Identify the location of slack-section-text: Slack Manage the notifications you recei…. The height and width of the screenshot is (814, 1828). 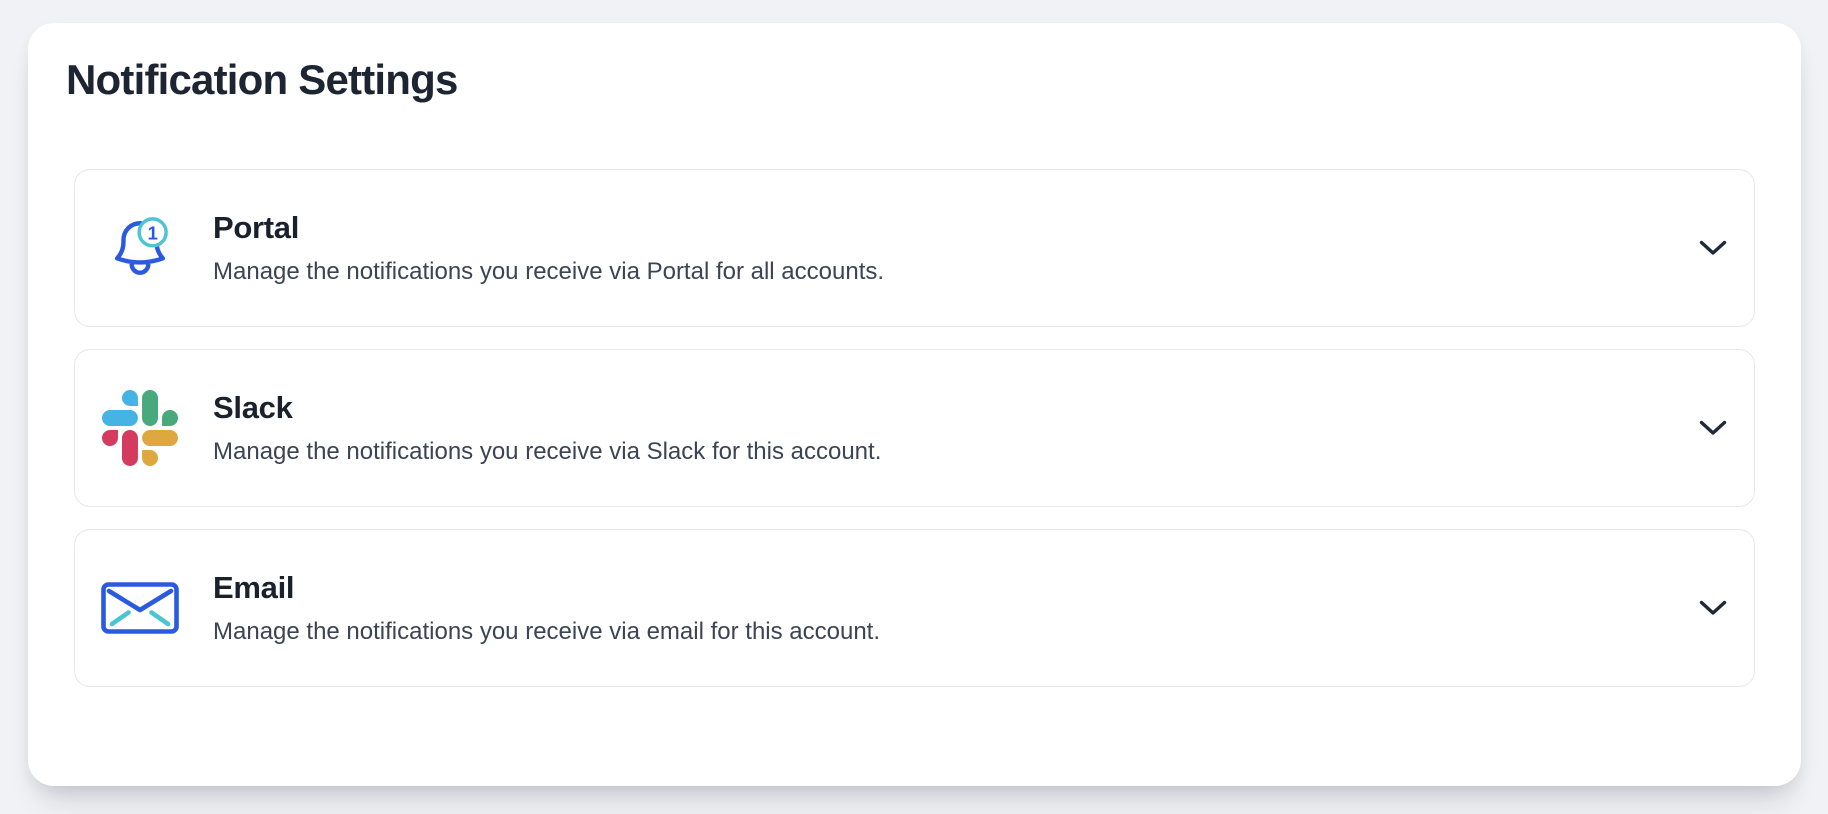
(547, 428).